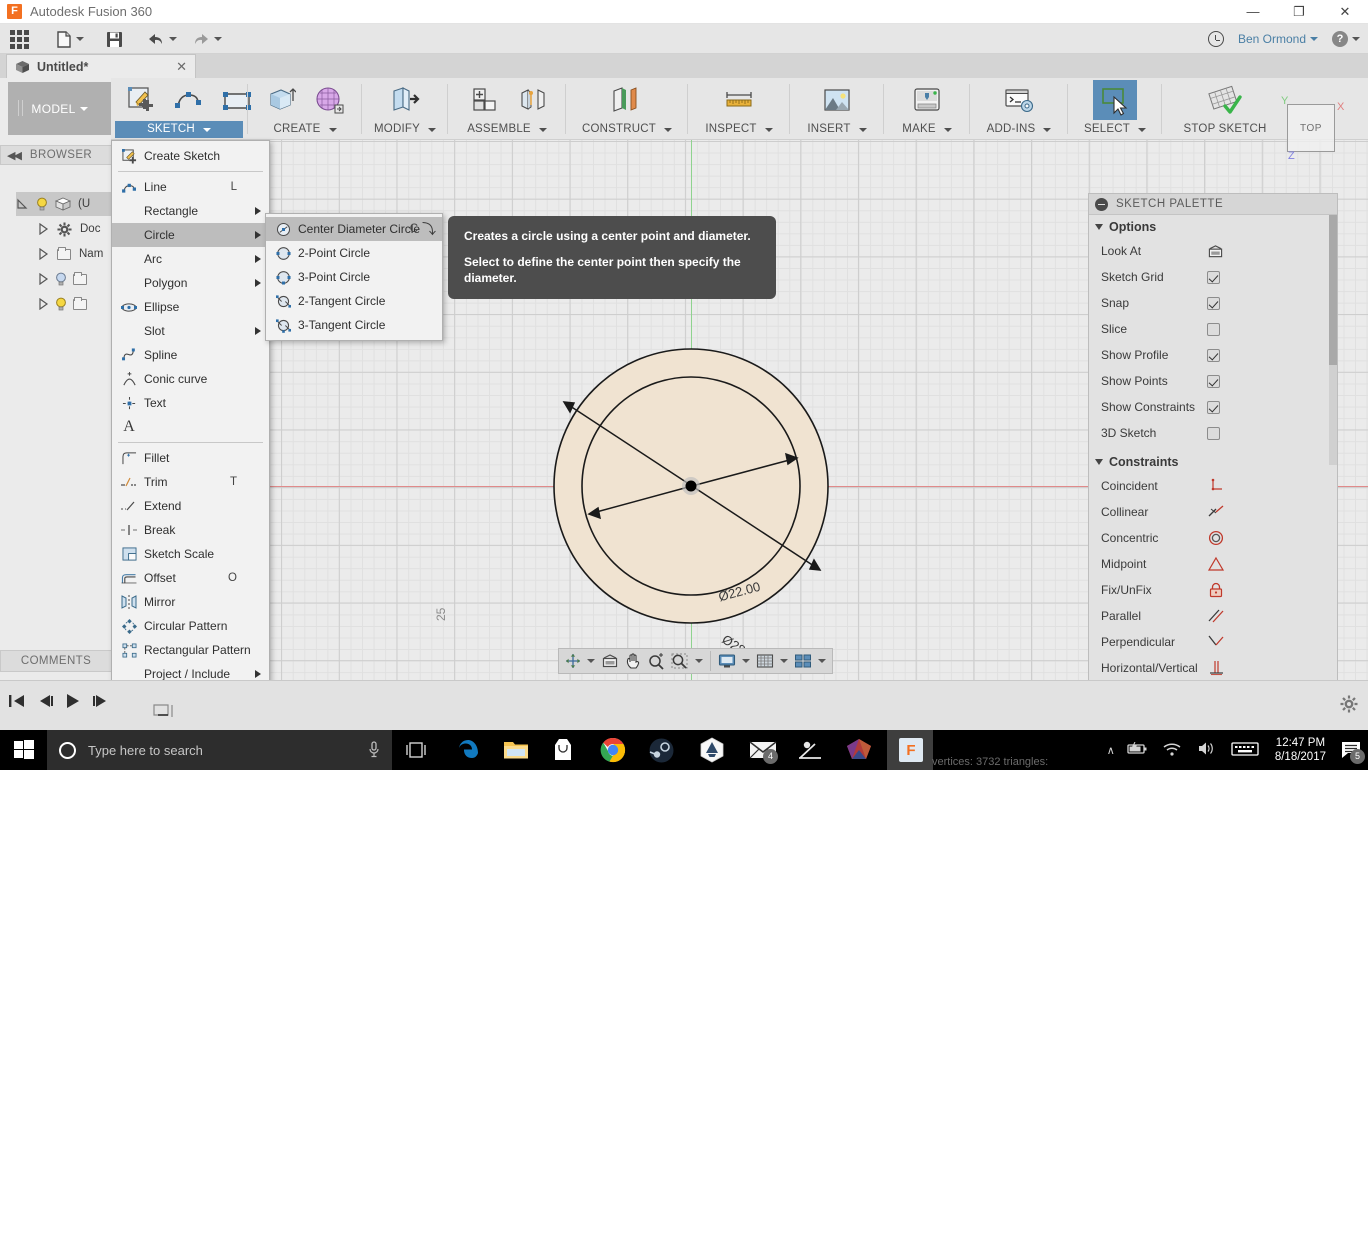  Describe the element at coordinates (1172, 750) in the screenshot. I see `wifi-icon` at that location.